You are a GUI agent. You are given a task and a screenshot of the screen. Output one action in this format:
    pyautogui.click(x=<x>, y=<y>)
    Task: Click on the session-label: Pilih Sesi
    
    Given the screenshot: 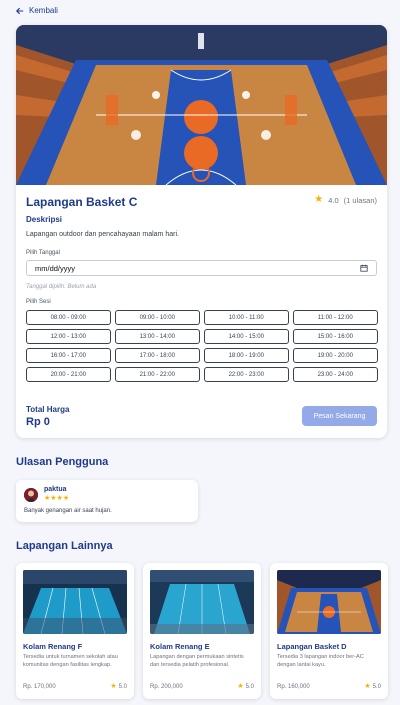 What is the action you would take?
    pyautogui.click(x=38, y=302)
    